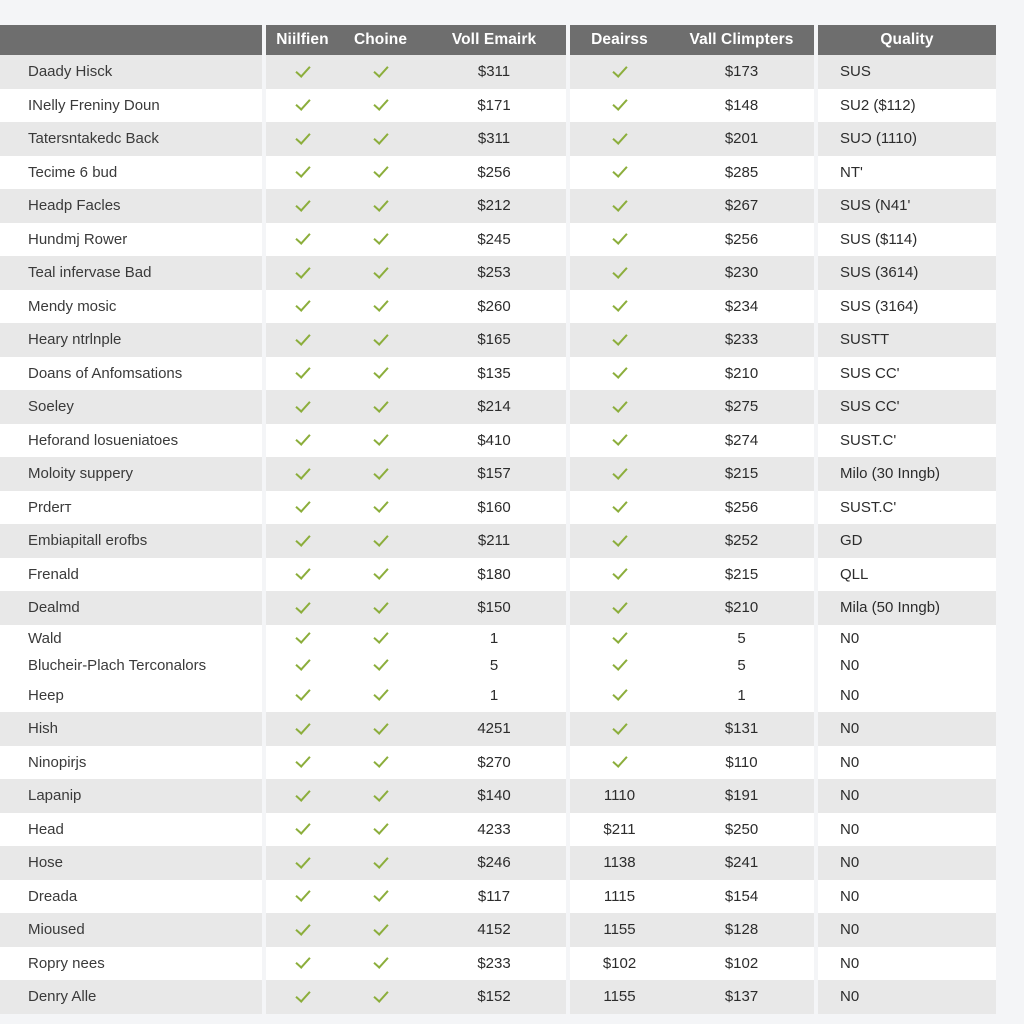 The height and width of the screenshot is (1024, 1024). What do you see at coordinates (498, 665) in the screenshot?
I see `table-row: Blucheir-Plach Terconalors 5 5 N0` at bounding box center [498, 665].